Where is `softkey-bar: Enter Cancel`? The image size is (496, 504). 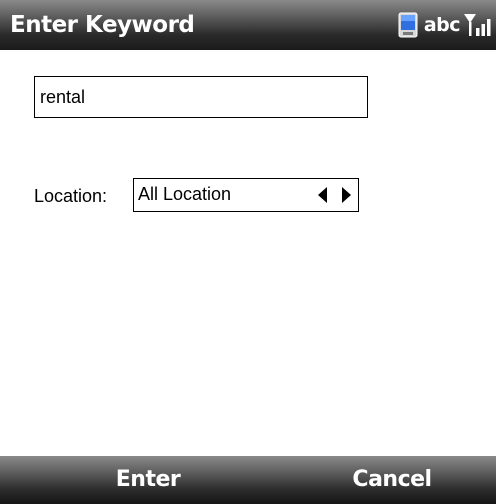
softkey-bar: Enter Cancel is located at coordinates (248, 480).